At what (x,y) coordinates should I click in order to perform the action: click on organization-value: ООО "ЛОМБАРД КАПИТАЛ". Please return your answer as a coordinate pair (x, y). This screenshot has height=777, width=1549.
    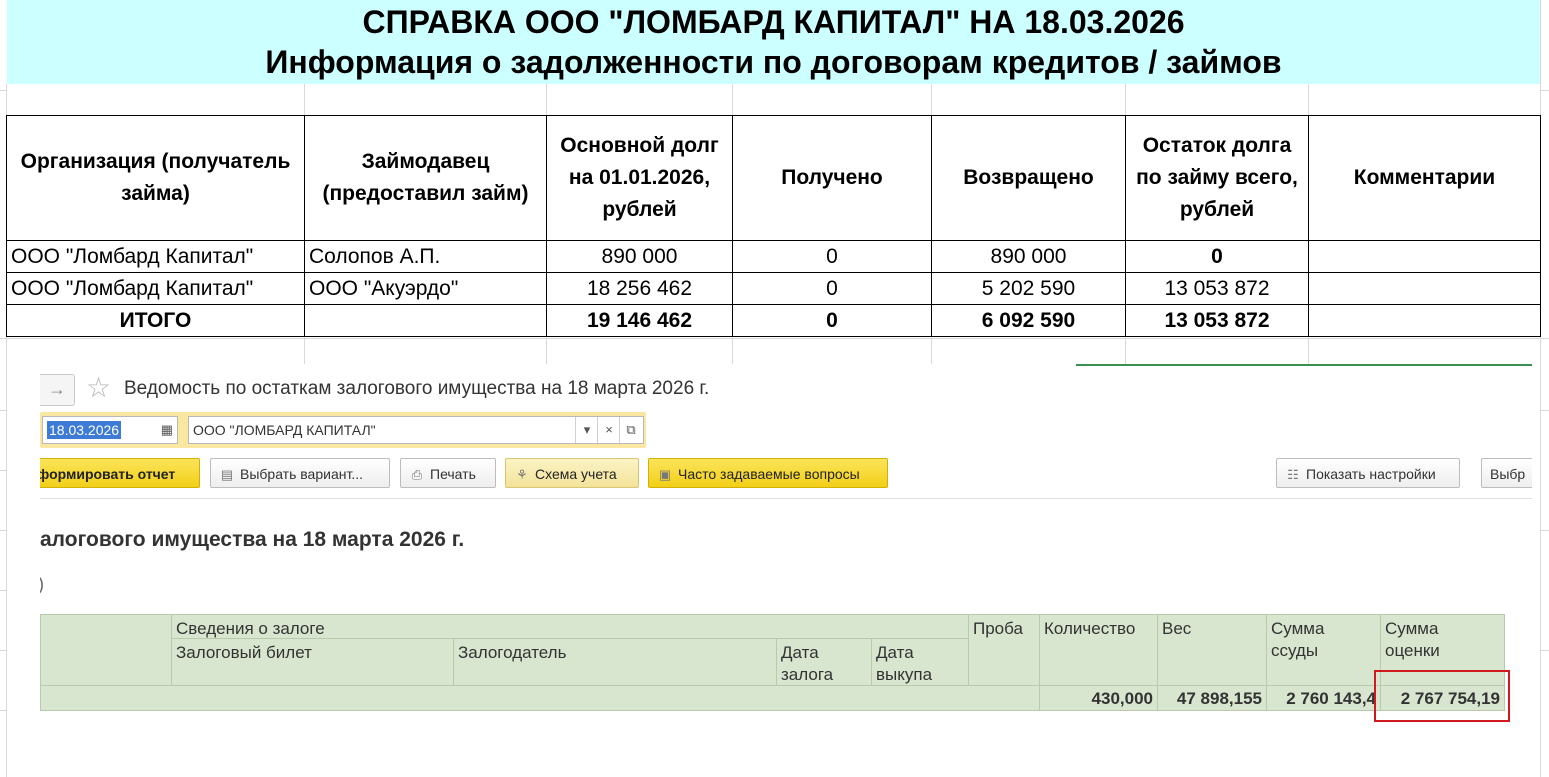
    Looking at the image, I should click on (284, 430).